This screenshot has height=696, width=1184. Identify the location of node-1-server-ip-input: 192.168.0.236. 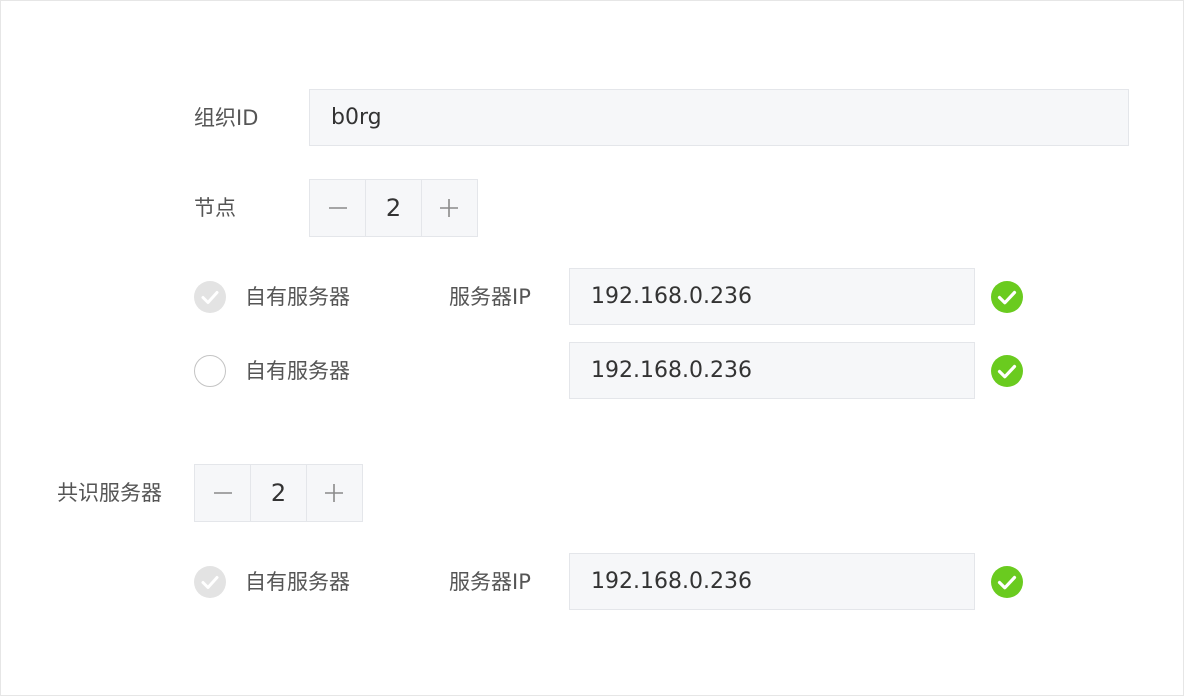
(772, 296).